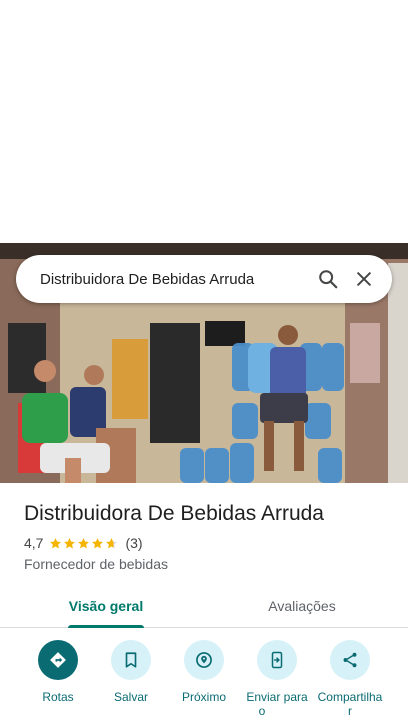  I want to click on save-button: Salvar, so click(131, 672).